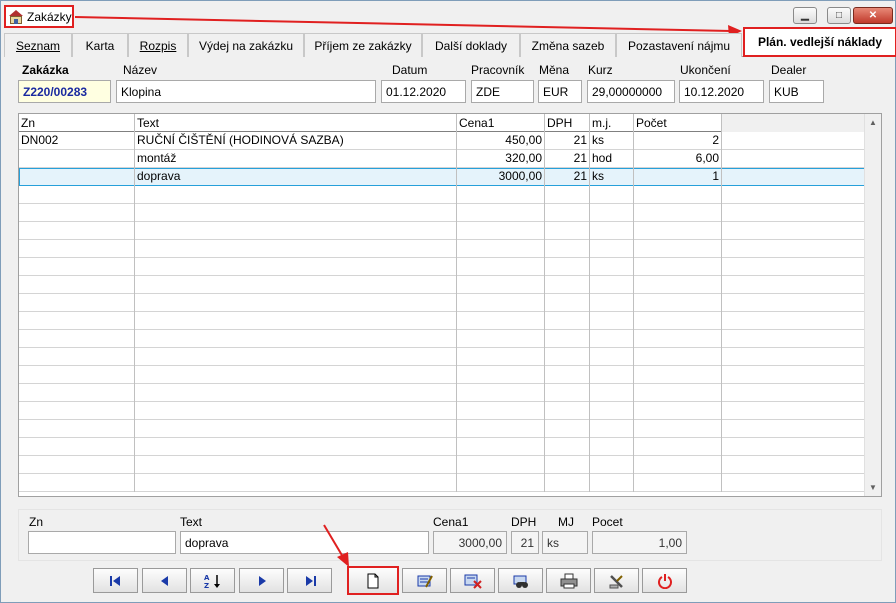 The width and height of the screenshot is (896, 603). Describe the element at coordinates (373, 580) in the screenshot. I see `new-record-button` at that location.